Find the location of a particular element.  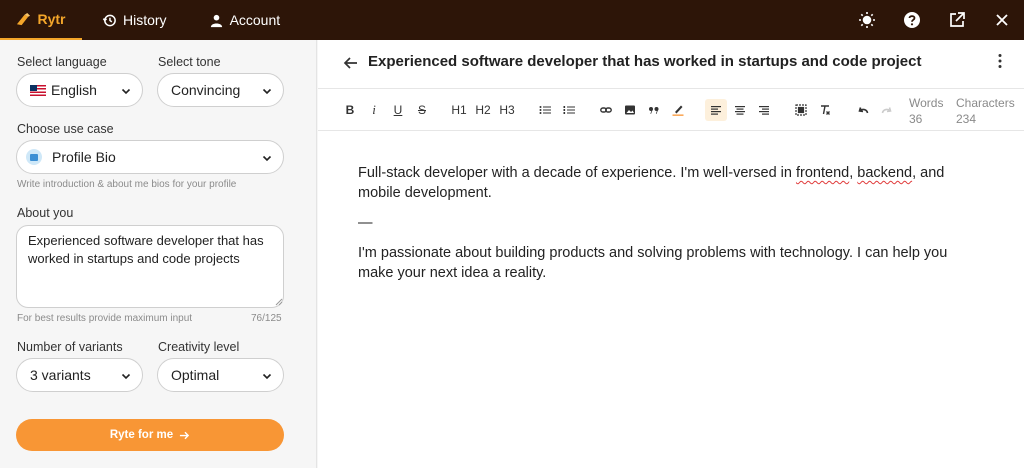

close-icon is located at coordinates (1001, 20).